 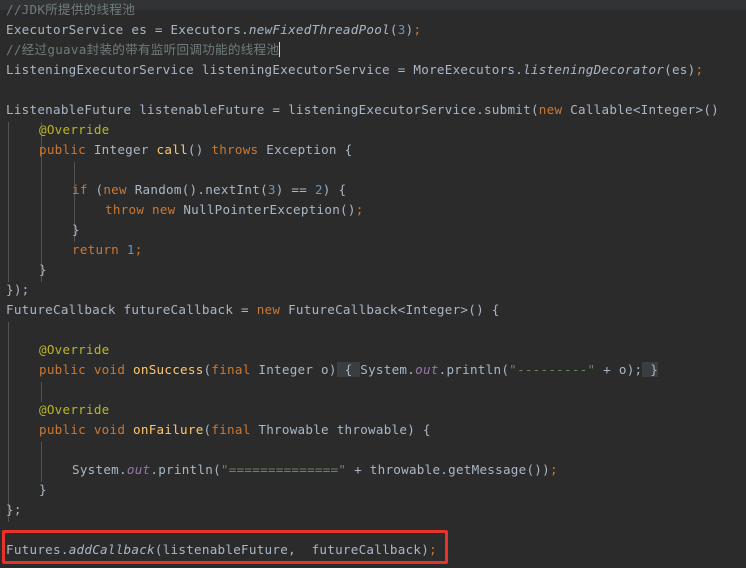 What do you see at coordinates (265, 209) in the screenshot?
I see `exception-nullpointer: NullPointerException()` at bounding box center [265, 209].